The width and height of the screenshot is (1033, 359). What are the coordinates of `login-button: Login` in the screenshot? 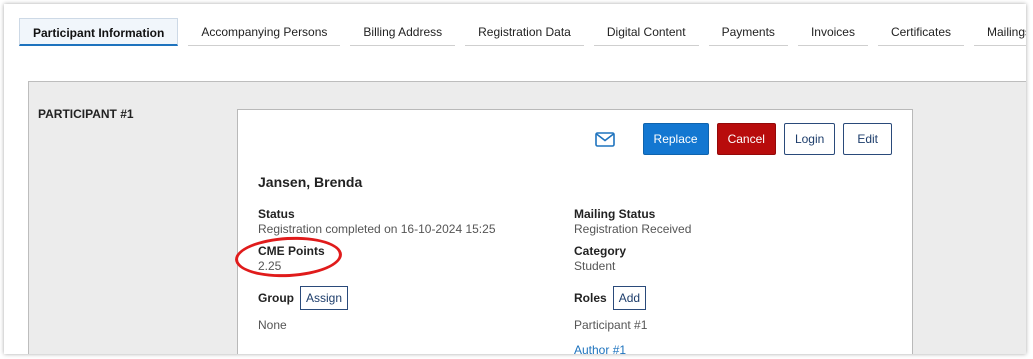 It's located at (809, 139).